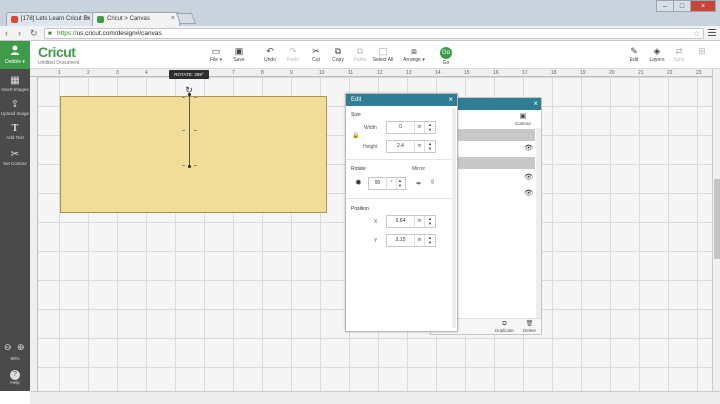 Image resolution: width=720 pixels, height=404 pixels. I want to click on bookmark-star-icon: ☆, so click(696, 33).